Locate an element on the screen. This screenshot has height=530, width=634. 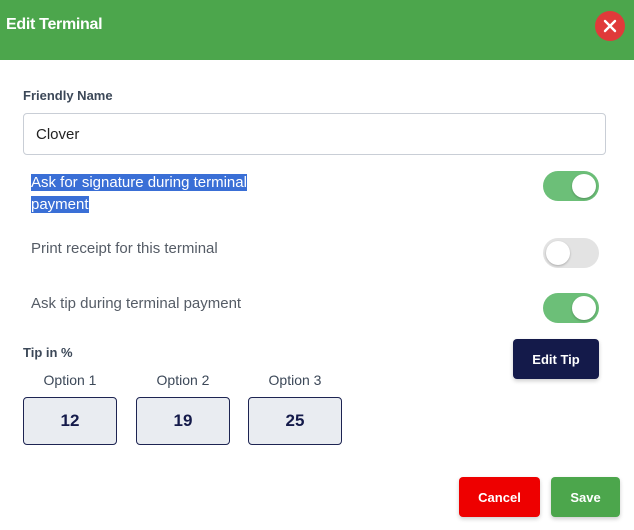
tip-option-2-label: Option 2 is located at coordinates (183, 380).